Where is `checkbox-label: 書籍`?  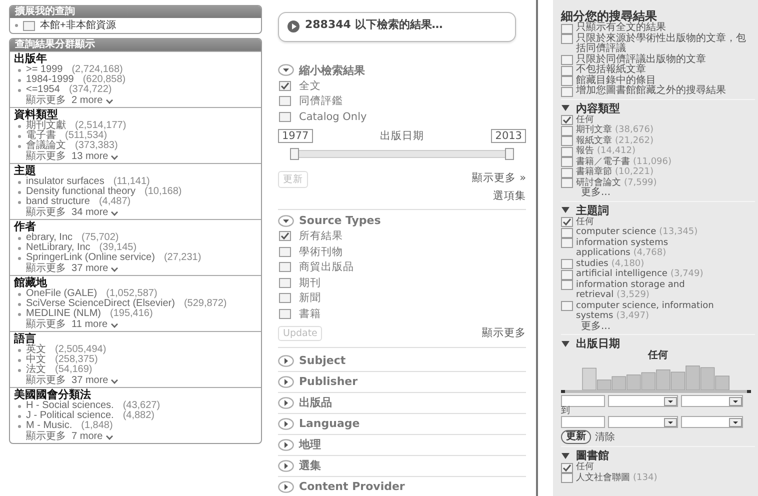 checkbox-label: 書籍 is located at coordinates (310, 313).